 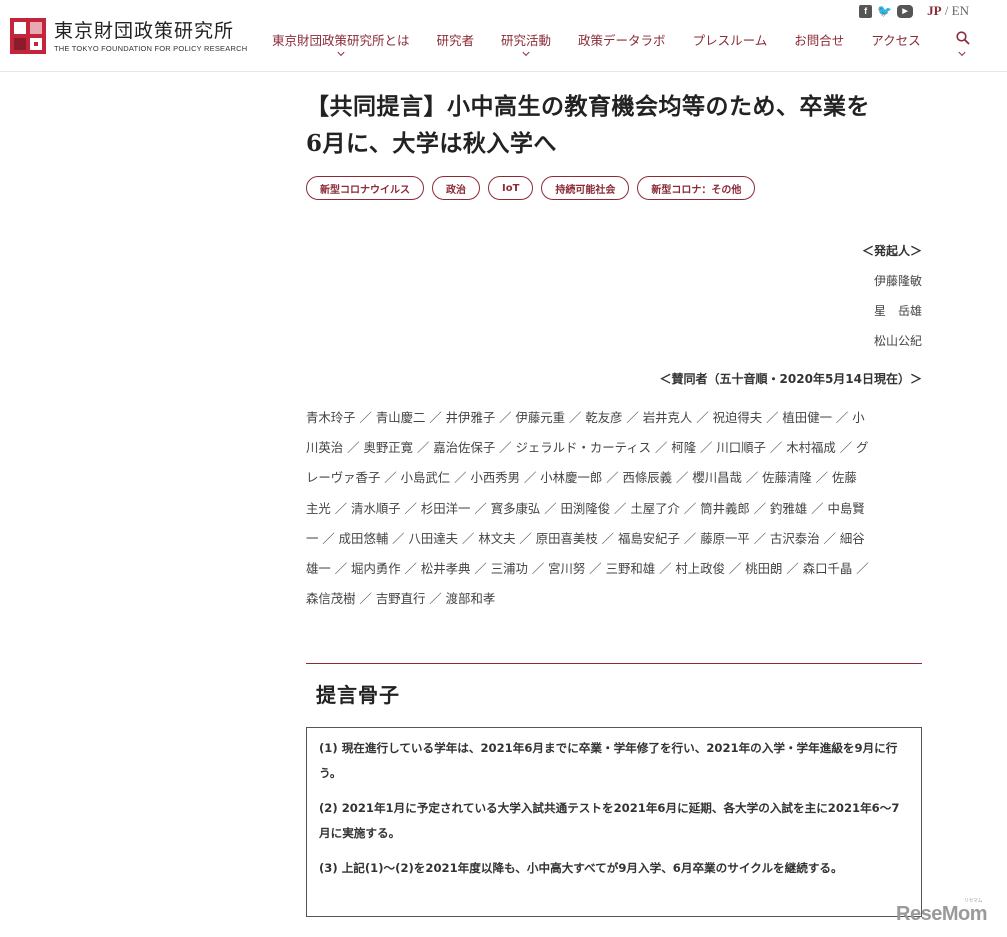 I want to click on lang-en-link: EN, so click(x=960, y=10).